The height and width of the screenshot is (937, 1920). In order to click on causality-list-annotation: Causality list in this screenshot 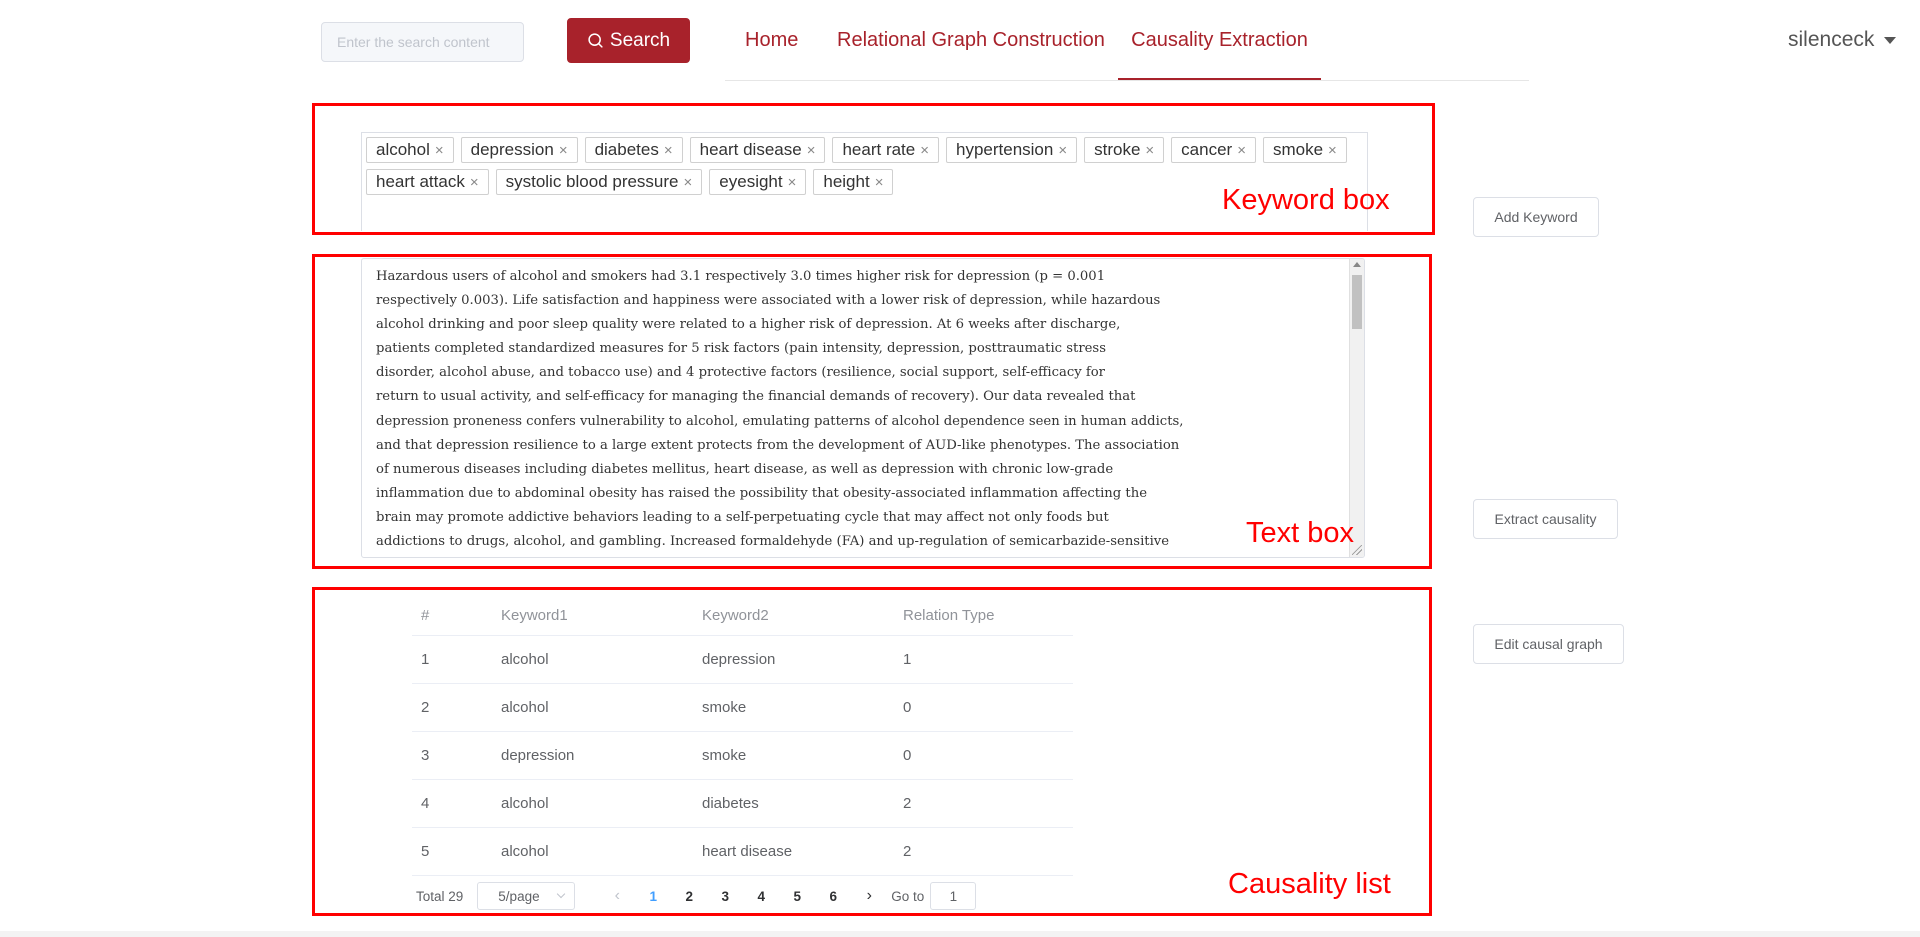, I will do `click(1309, 884)`.